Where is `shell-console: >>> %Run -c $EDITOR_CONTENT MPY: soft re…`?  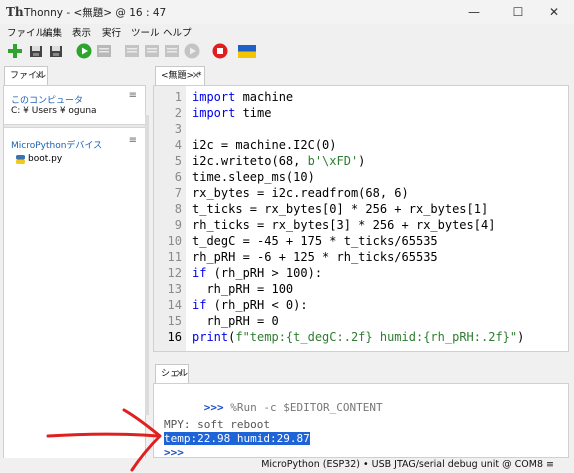
shell-console: >>> %Run -c $EDITOR_CONTENT MPY: soft re… is located at coordinates (361, 420).